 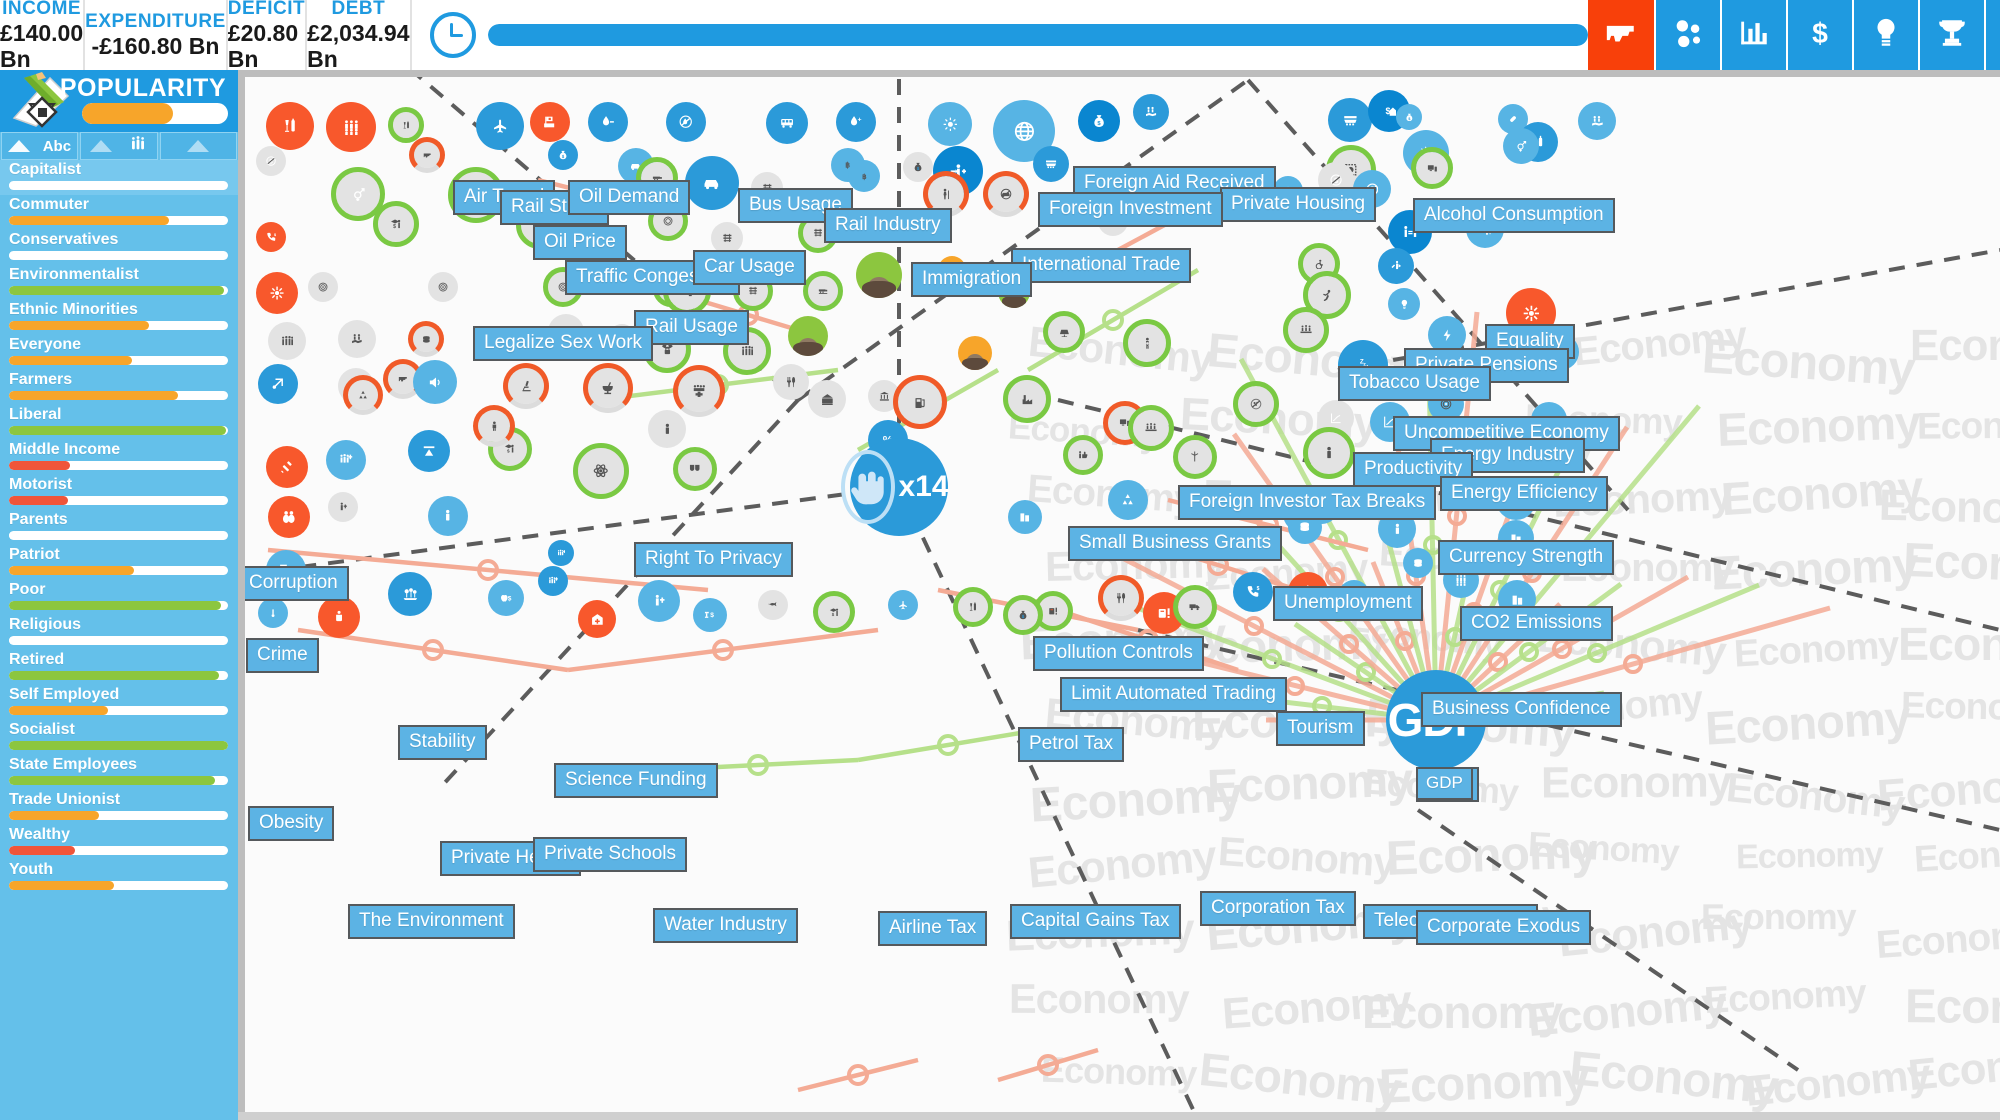 What do you see at coordinates (1101, 265) in the screenshot?
I see `policy-label: International Trade` at bounding box center [1101, 265].